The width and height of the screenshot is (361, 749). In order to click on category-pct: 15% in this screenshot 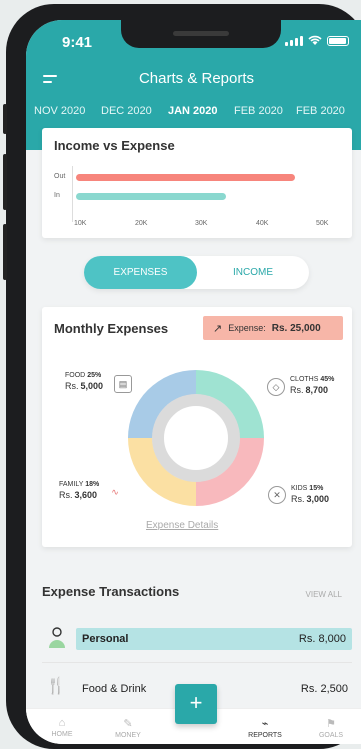, I will do `click(316, 488)`.